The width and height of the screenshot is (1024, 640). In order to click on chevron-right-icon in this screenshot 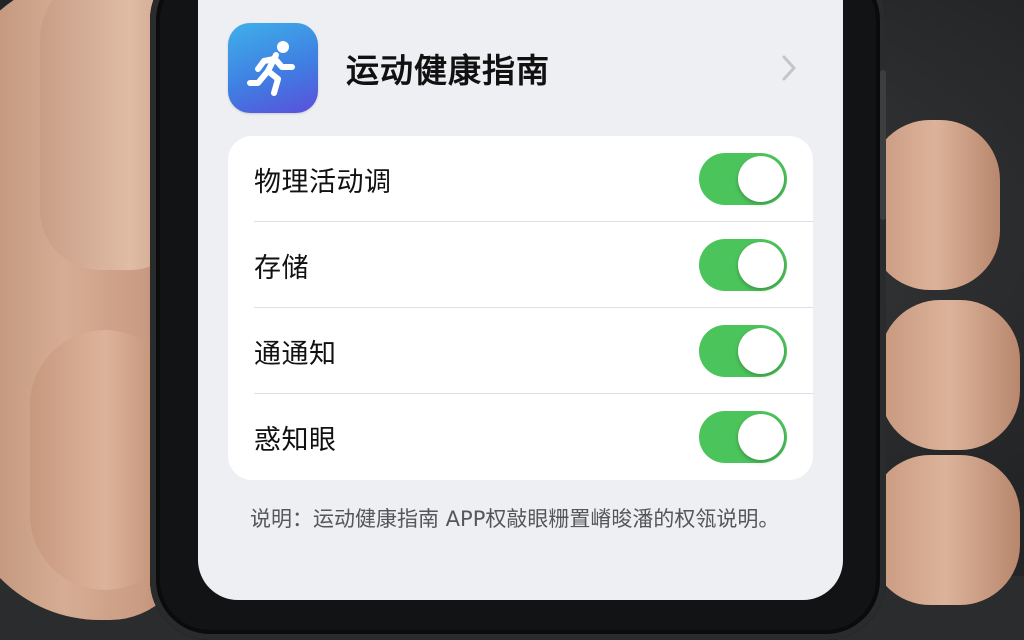, I will do `click(789, 68)`.